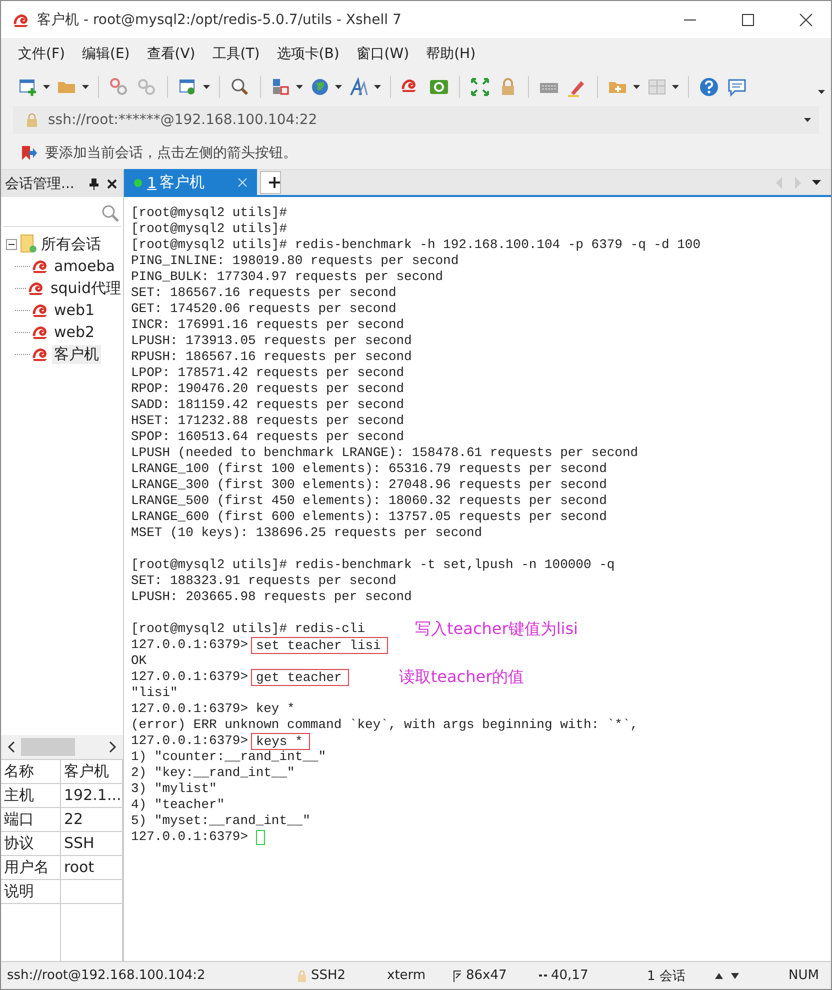  Describe the element at coordinates (41, 54) in the screenshot. I see `menu-item: 文件(F)` at that location.